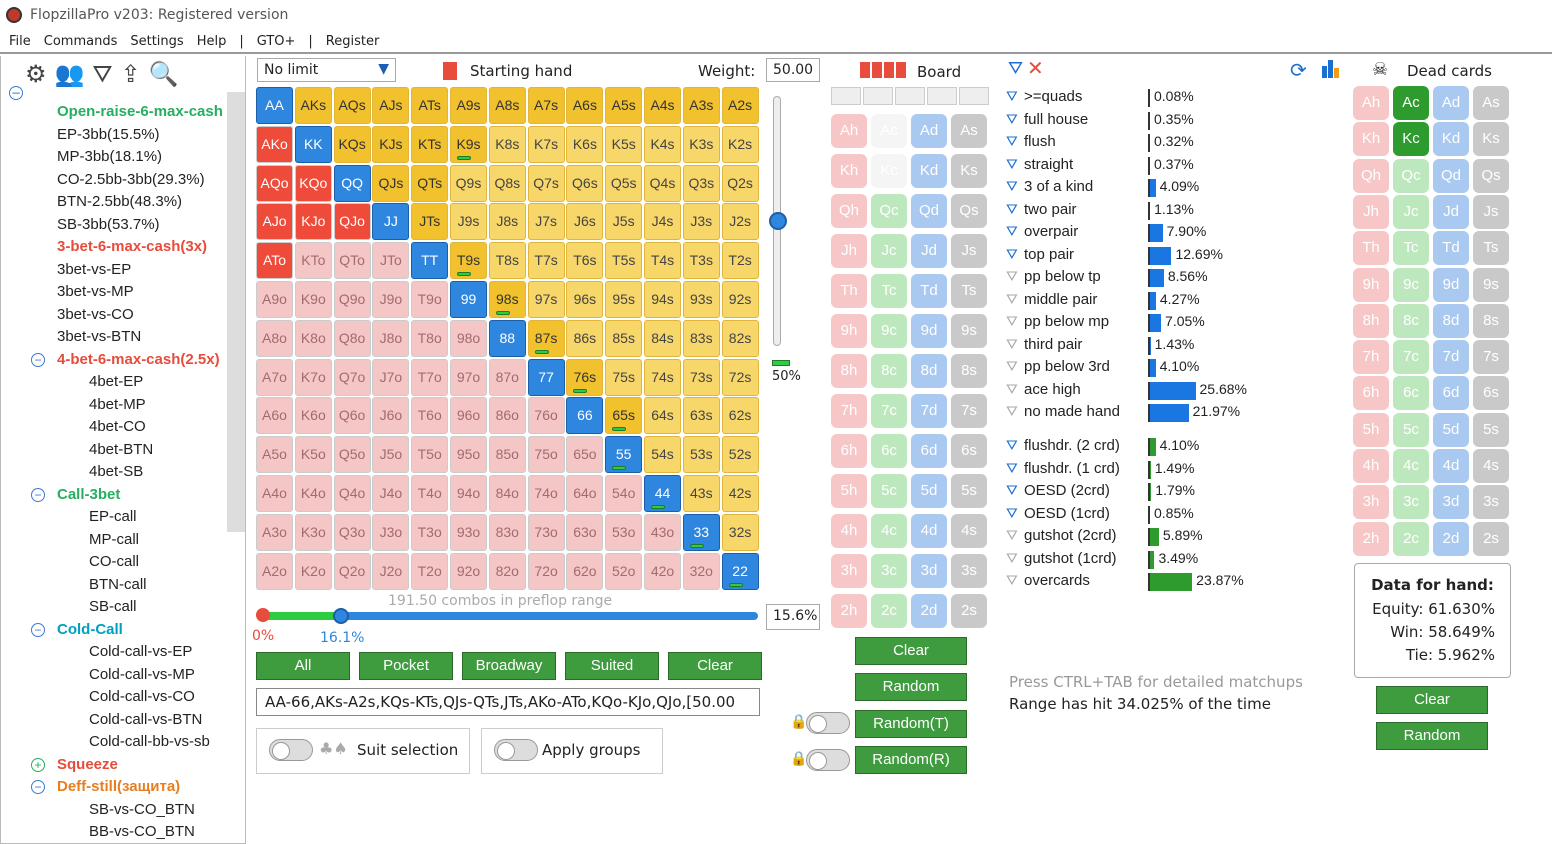 This screenshot has width=1552, height=844. I want to click on hand-cell: 88, so click(507, 338).